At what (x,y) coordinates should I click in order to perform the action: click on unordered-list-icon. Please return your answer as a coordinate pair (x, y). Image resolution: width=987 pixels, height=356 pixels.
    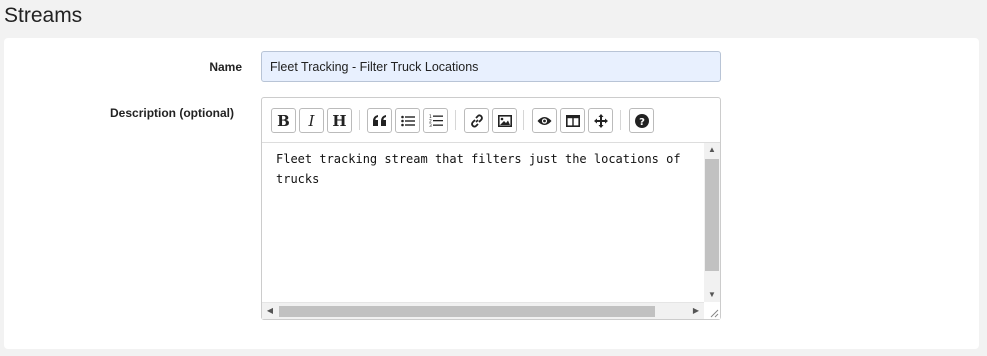
    Looking at the image, I should click on (407, 120).